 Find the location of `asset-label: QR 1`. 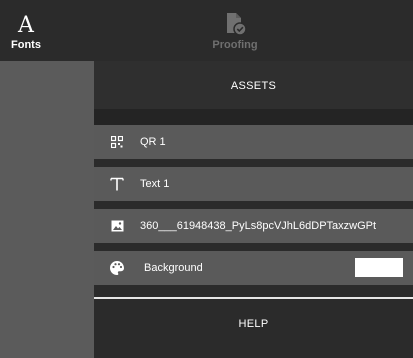

asset-label: QR 1 is located at coordinates (153, 142).